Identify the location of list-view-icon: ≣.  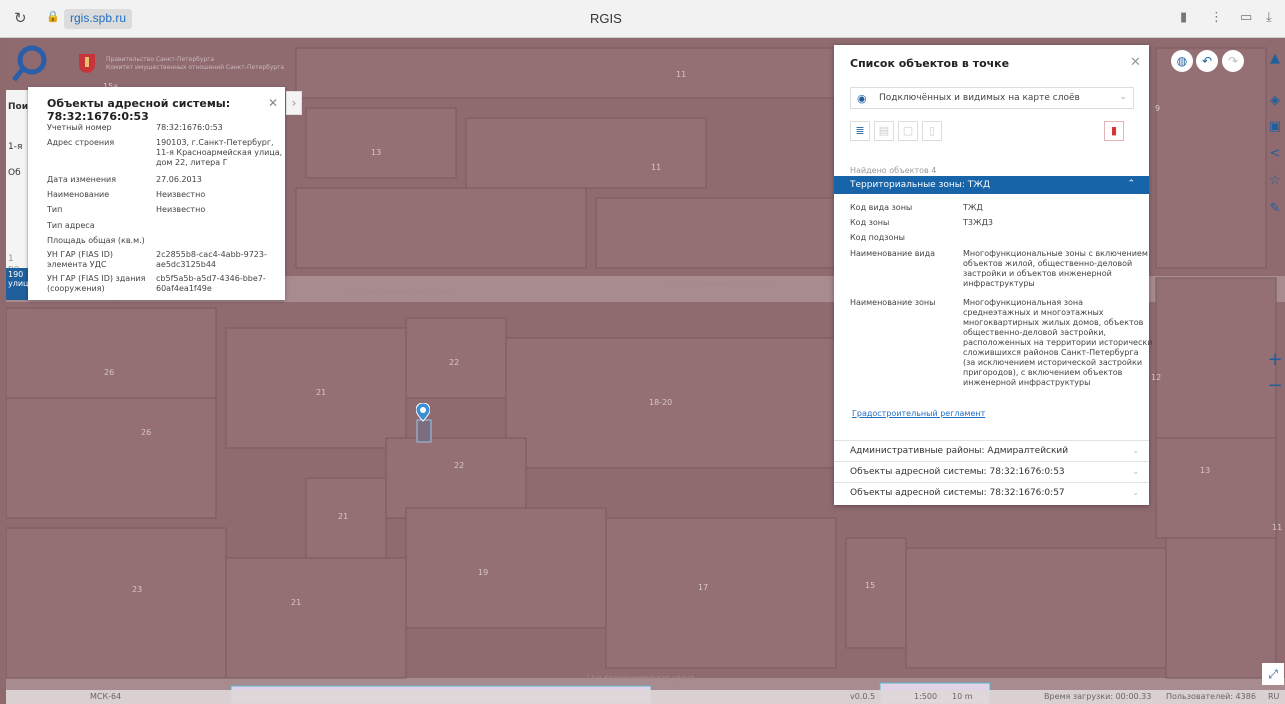
(860, 131).